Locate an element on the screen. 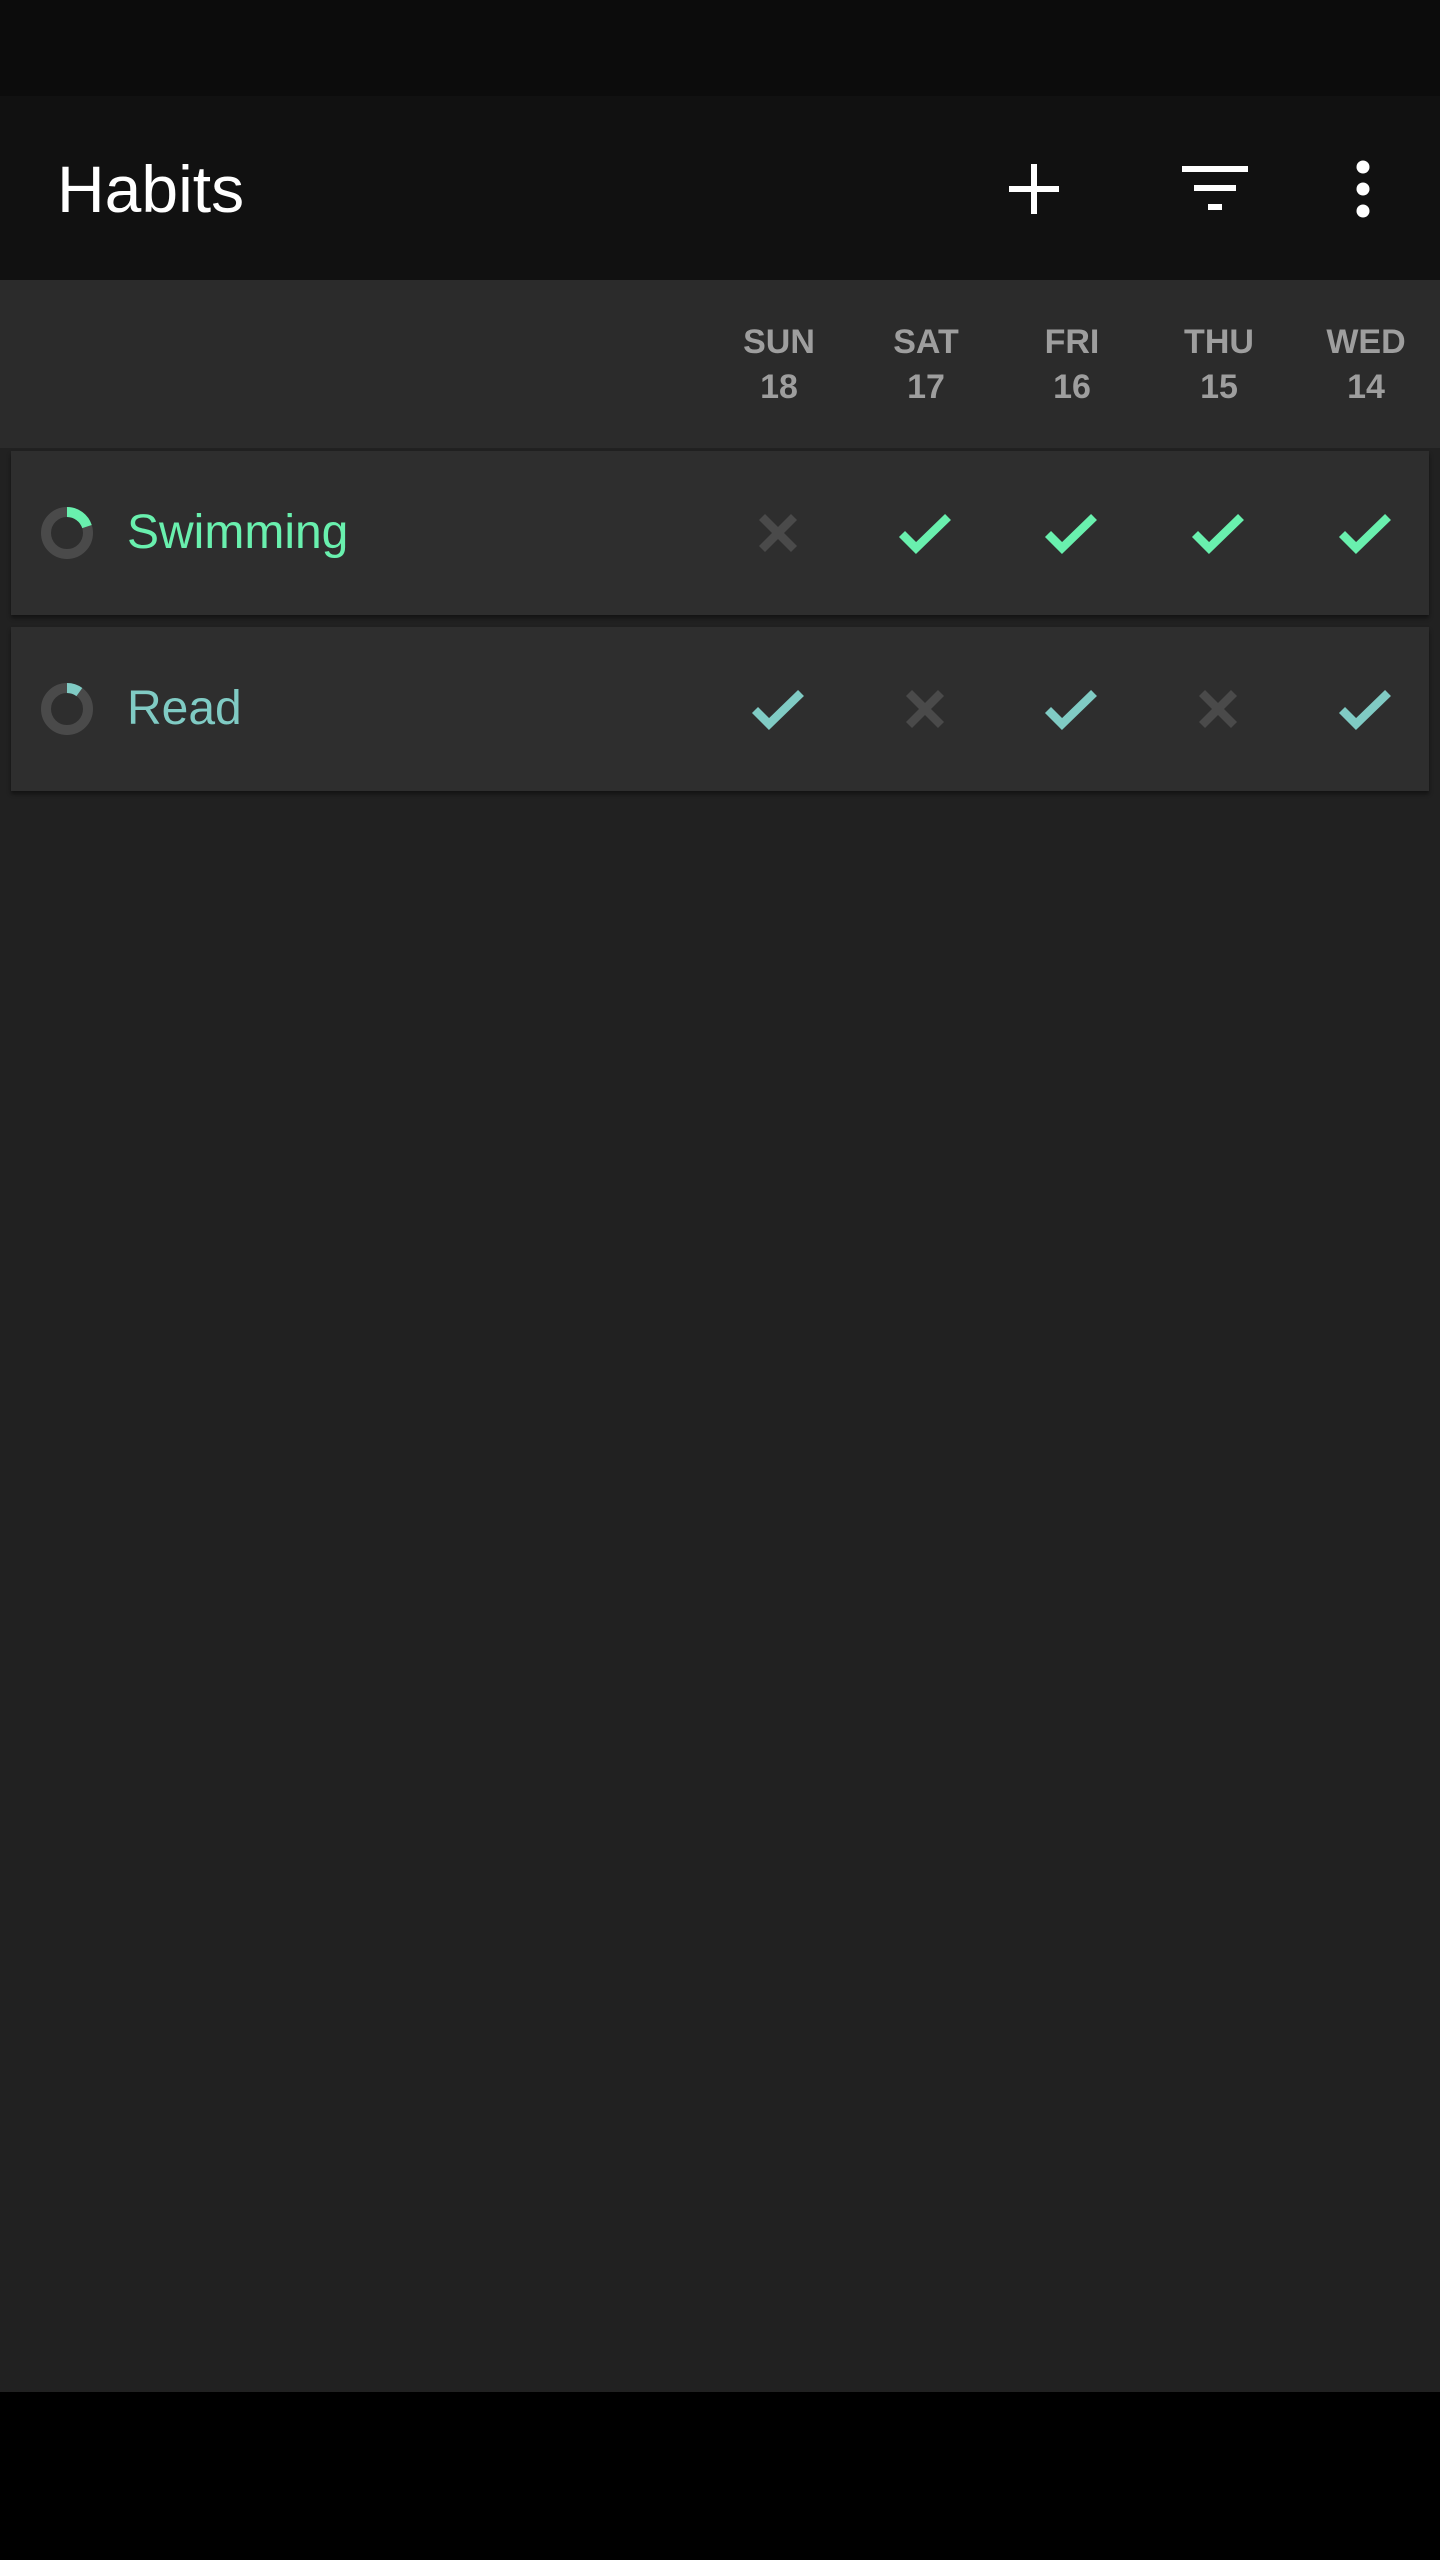  day-header: FRI 16 is located at coordinates (1072, 365).